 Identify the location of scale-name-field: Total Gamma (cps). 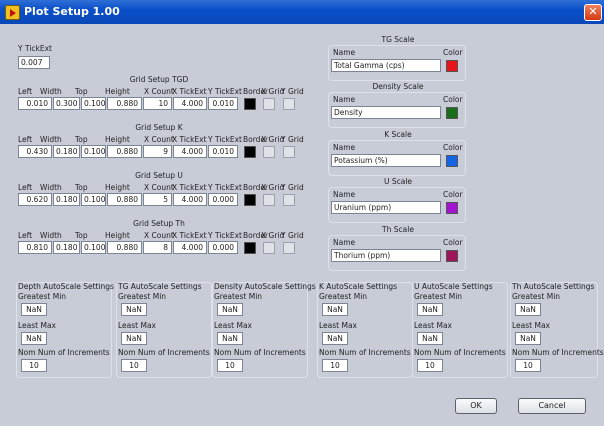
(386, 65).